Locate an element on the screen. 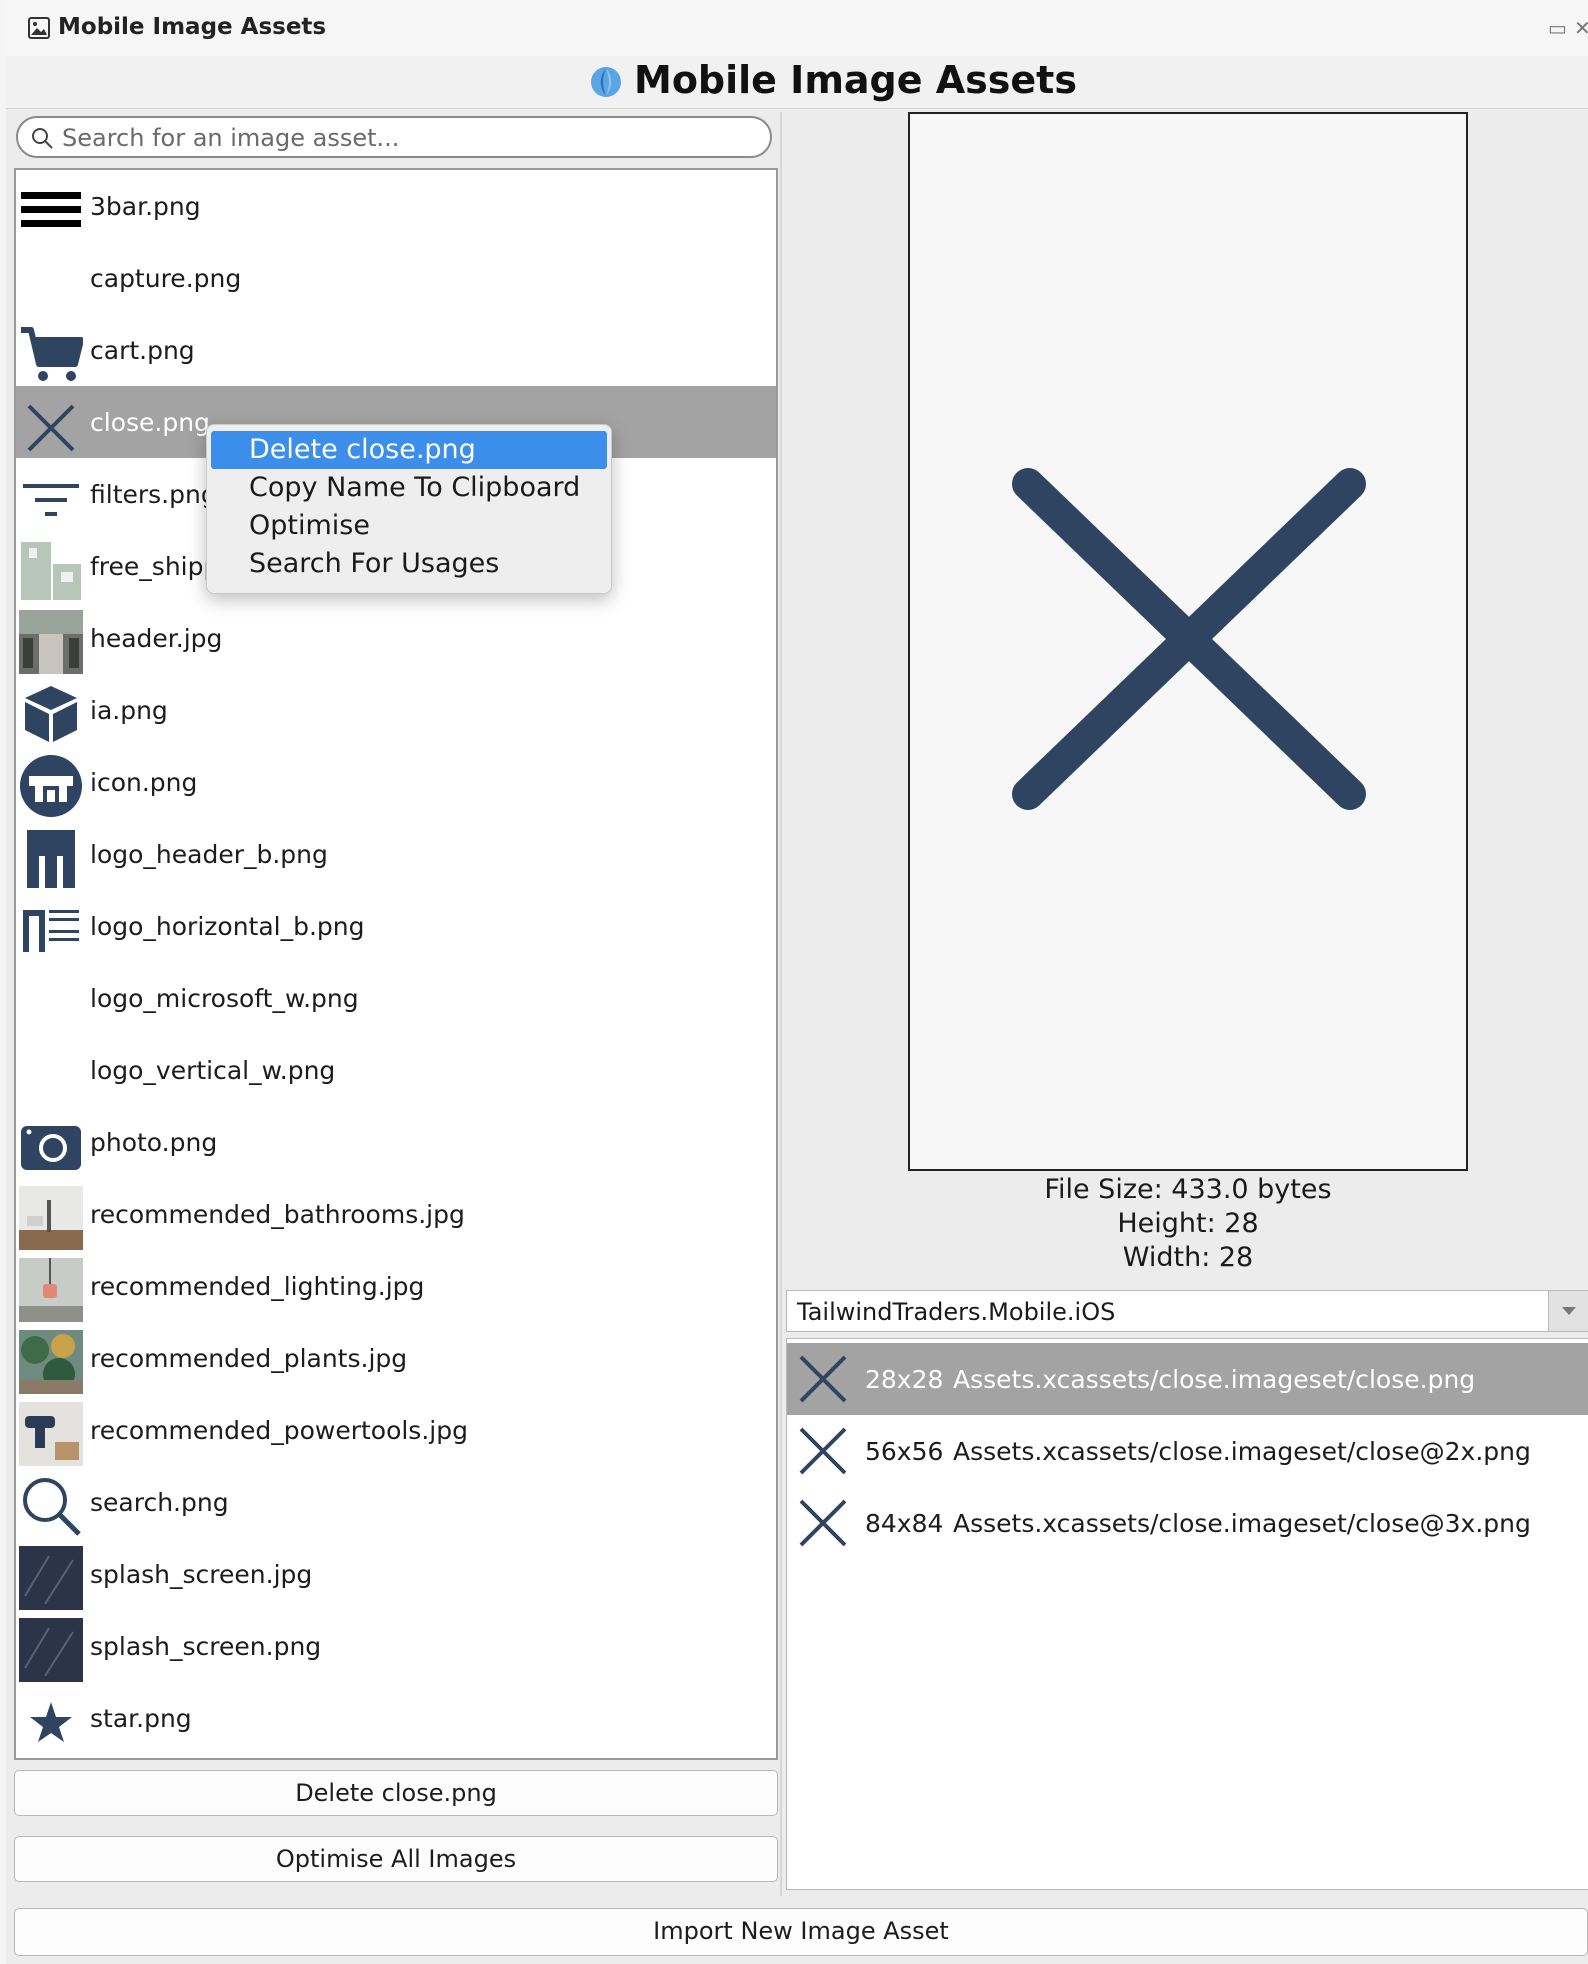 The image size is (1588, 1964). asset-row-recommended-bathrooms: recommended_bathrooms.jpg is located at coordinates (396, 1214).